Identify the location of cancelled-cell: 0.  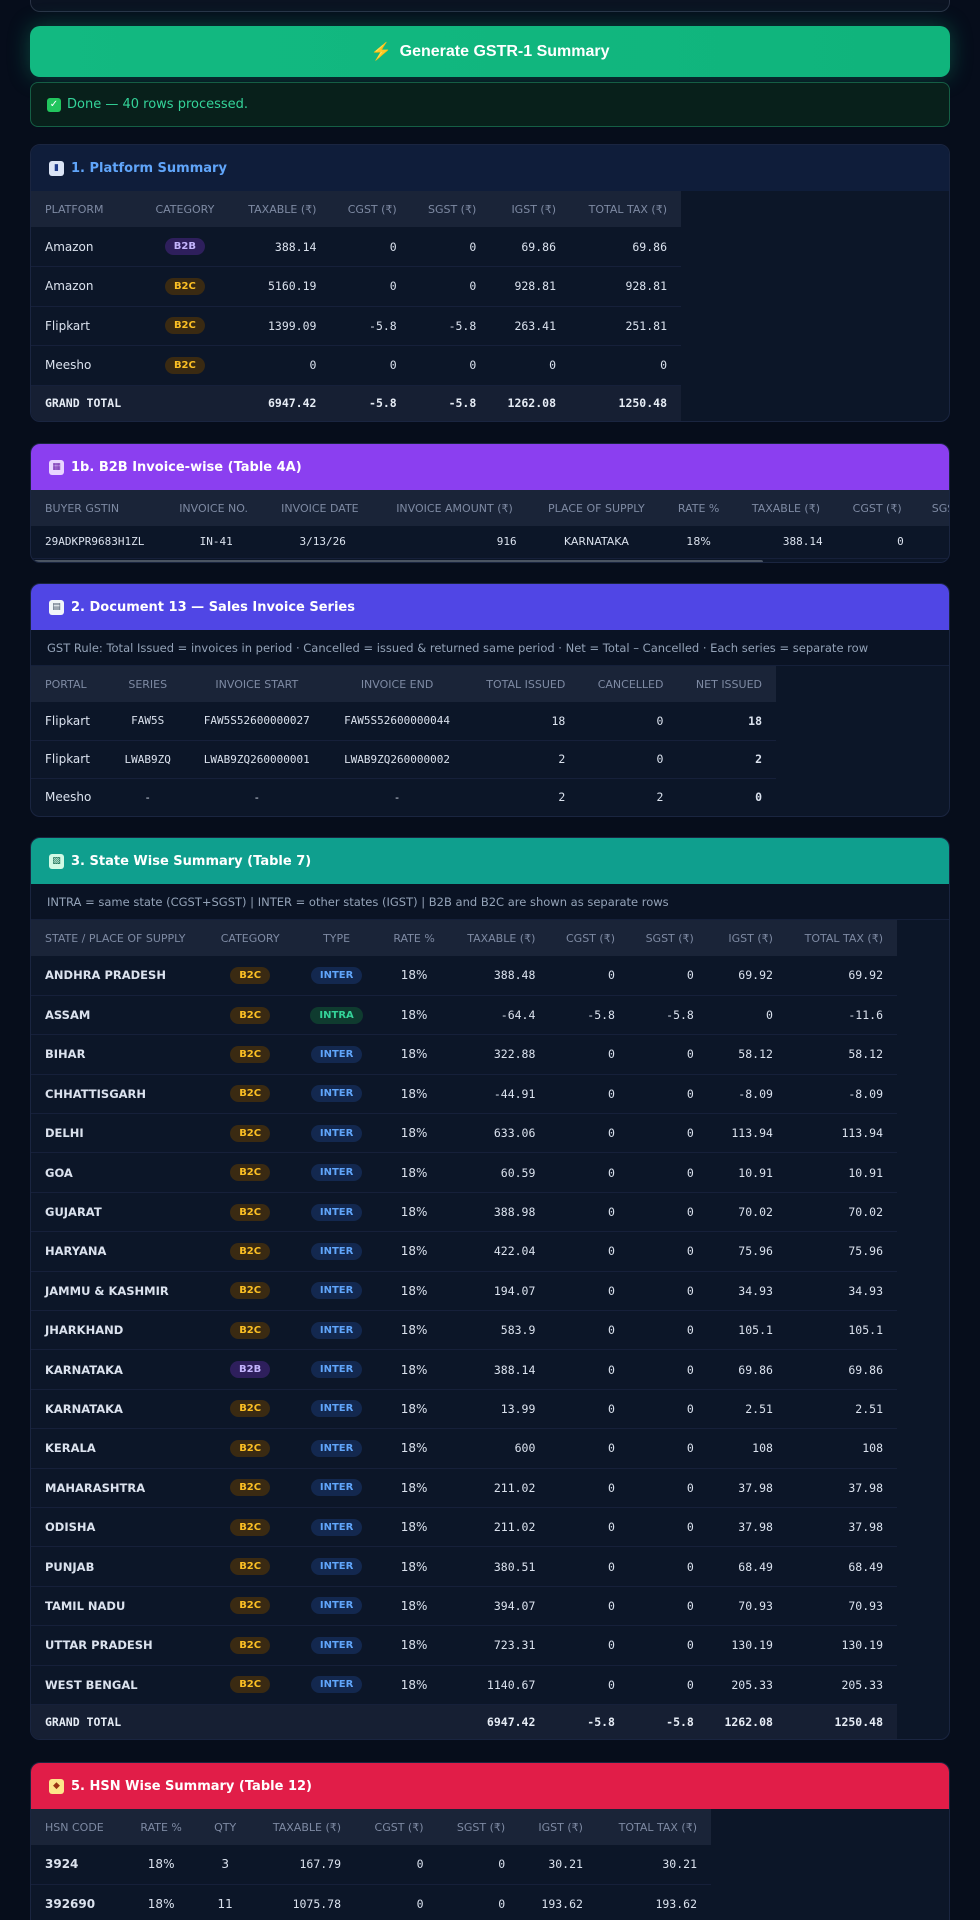
(628, 721).